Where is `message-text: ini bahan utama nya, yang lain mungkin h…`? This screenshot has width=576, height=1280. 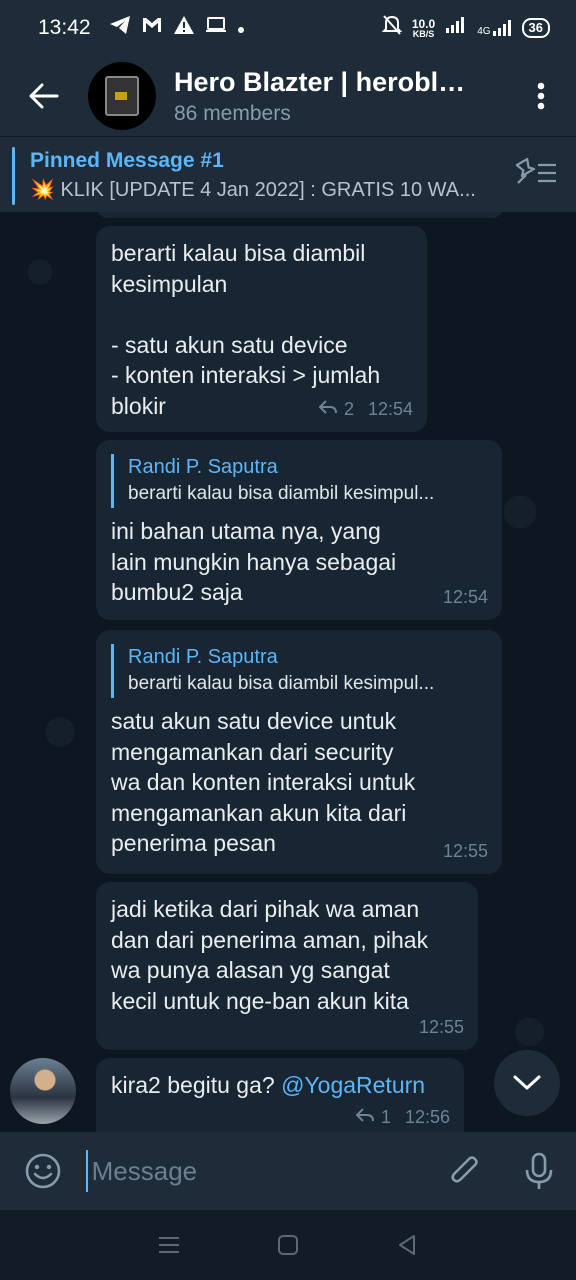 message-text: ini bahan utama nya, yang lain mungkin h… is located at coordinates (254, 561).